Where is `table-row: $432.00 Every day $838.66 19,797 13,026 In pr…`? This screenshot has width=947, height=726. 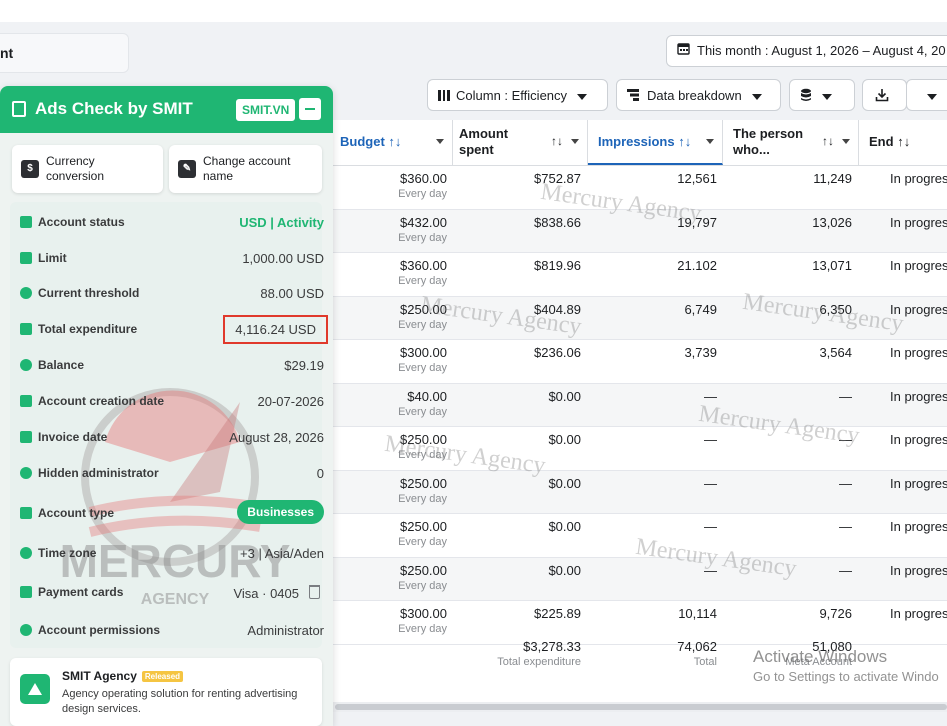 table-row: $432.00 Every day $838.66 19,797 13,026 In pr… is located at coordinates (623, 231).